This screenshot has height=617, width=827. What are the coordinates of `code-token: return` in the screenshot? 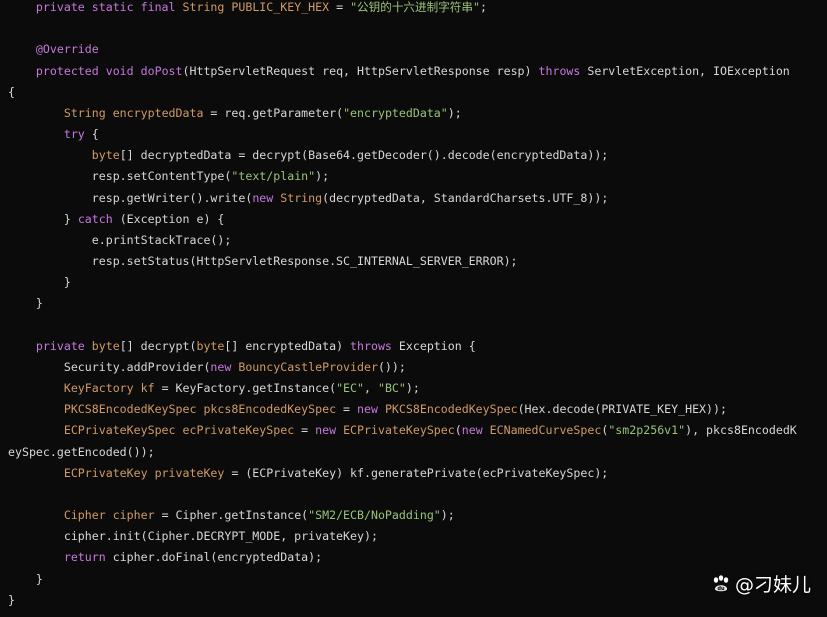 It's located at (57, 557).